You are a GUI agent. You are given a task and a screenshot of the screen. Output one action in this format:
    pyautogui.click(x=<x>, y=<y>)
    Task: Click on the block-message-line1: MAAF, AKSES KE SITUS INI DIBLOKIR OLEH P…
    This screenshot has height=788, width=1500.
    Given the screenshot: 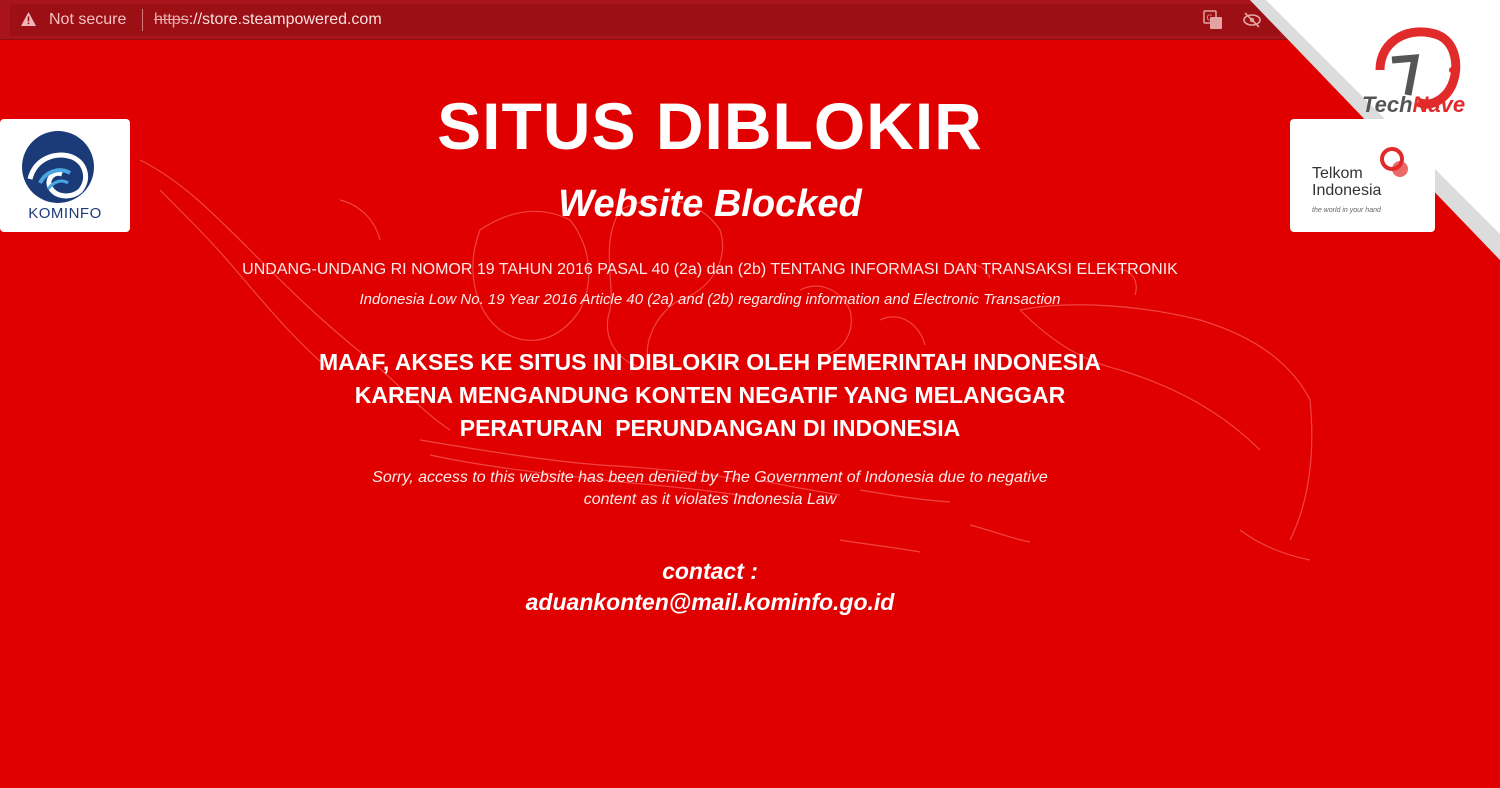 What is the action you would take?
    pyautogui.click(x=710, y=362)
    